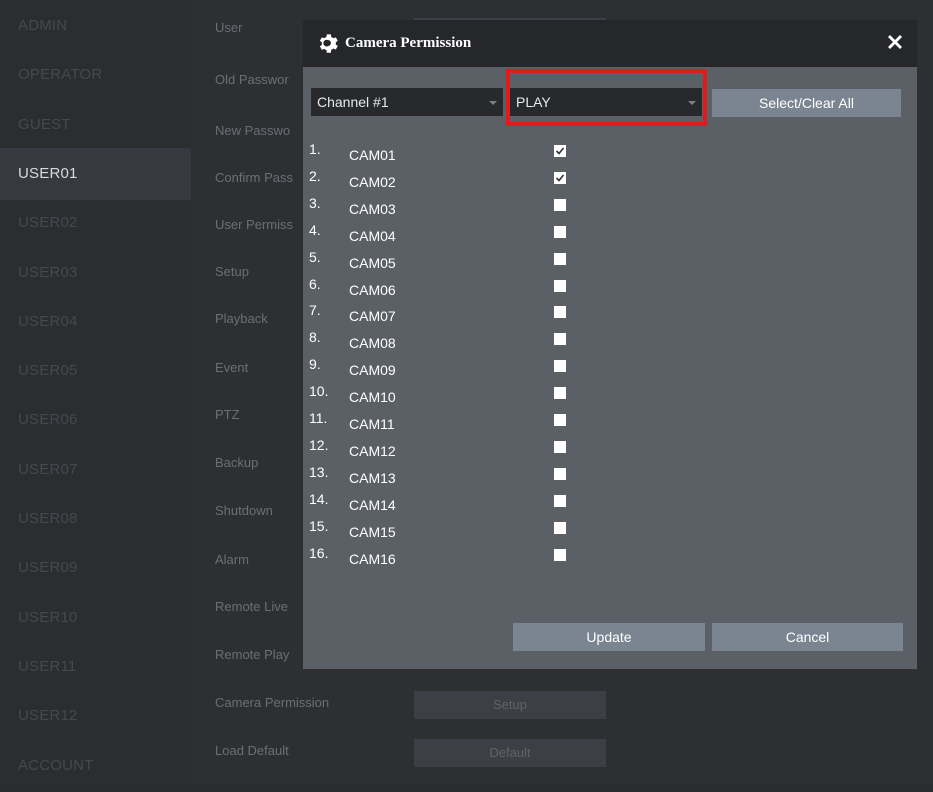  I want to click on sidebar-item-operator: OPERATOR, so click(95, 75).